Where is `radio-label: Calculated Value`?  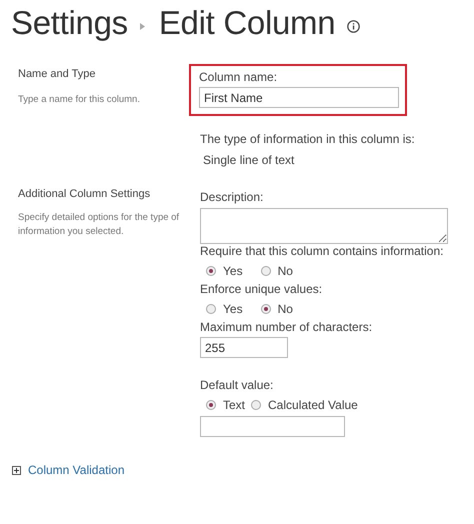
radio-label: Calculated Value is located at coordinates (313, 405).